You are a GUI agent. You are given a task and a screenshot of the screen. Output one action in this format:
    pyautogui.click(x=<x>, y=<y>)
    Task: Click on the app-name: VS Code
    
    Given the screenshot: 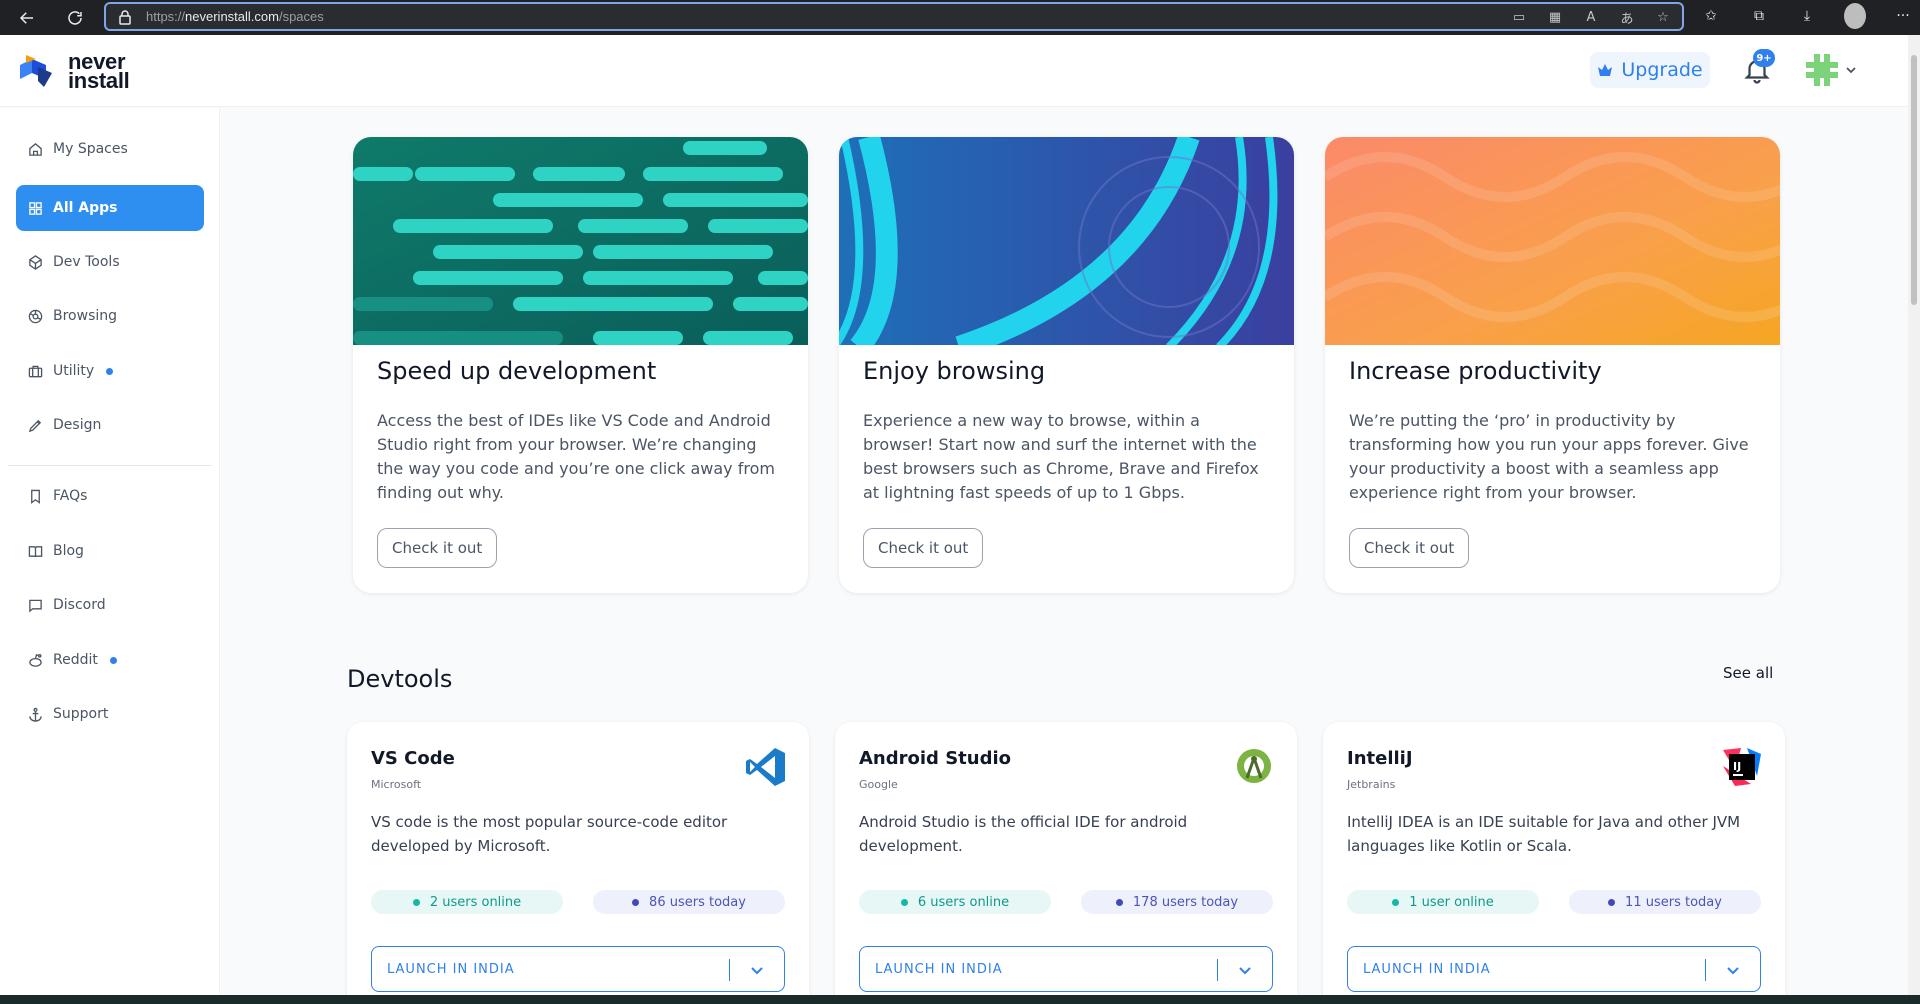 What is the action you would take?
    pyautogui.click(x=413, y=758)
    